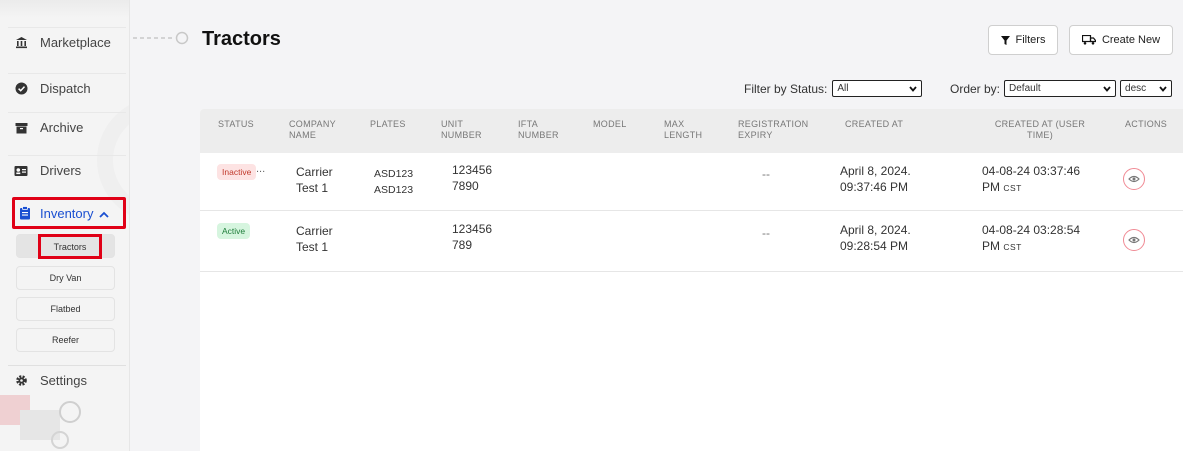  Describe the element at coordinates (237, 172) in the screenshot. I see `status-badge: Inactive` at that location.